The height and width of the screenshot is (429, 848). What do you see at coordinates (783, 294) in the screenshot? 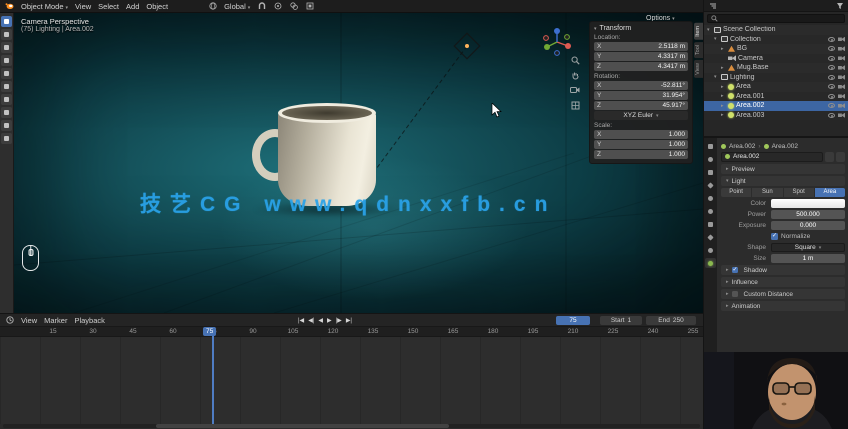
I see `section-custom-distance: Custom Distance` at bounding box center [783, 294].